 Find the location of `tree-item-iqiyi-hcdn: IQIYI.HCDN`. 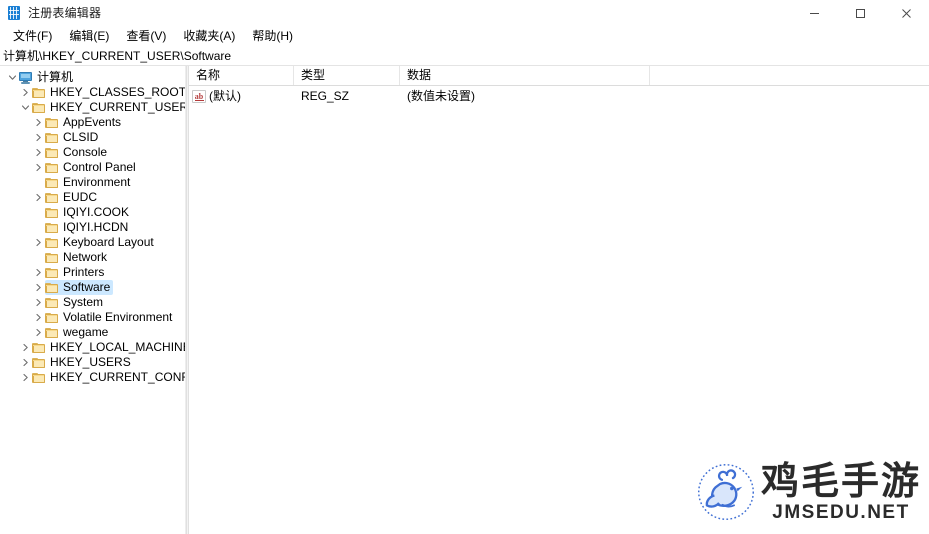

tree-item-iqiyi-hcdn: IQIYI.HCDN is located at coordinates (92, 227).